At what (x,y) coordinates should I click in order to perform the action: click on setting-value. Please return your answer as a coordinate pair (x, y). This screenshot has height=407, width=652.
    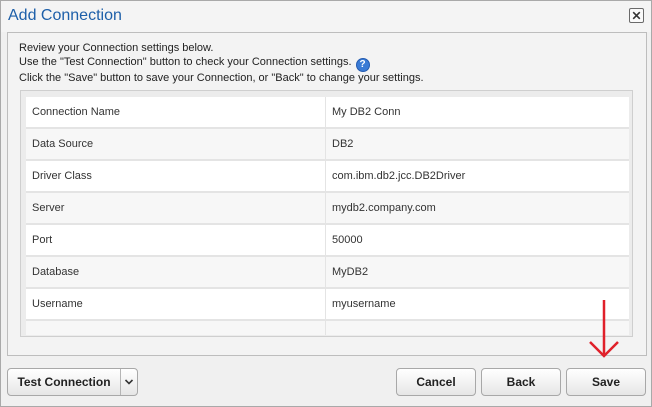
    Looking at the image, I should click on (477, 328).